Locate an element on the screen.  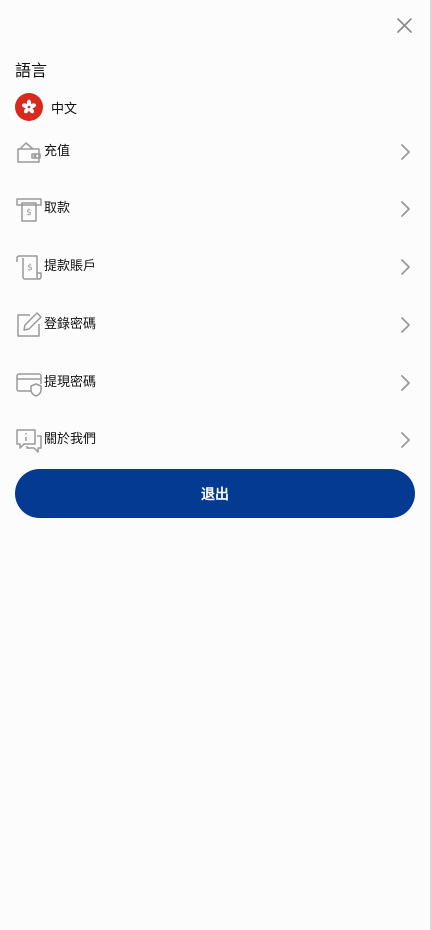
language-selector: 中文 is located at coordinates (46, 107).